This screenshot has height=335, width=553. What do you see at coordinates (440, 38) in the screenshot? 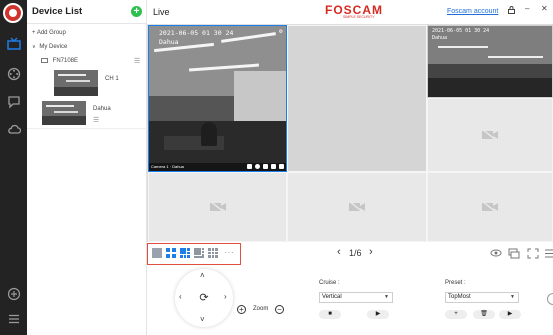
I see `sub-video-osd-name: Dahua` at bounding box center [440, 38].